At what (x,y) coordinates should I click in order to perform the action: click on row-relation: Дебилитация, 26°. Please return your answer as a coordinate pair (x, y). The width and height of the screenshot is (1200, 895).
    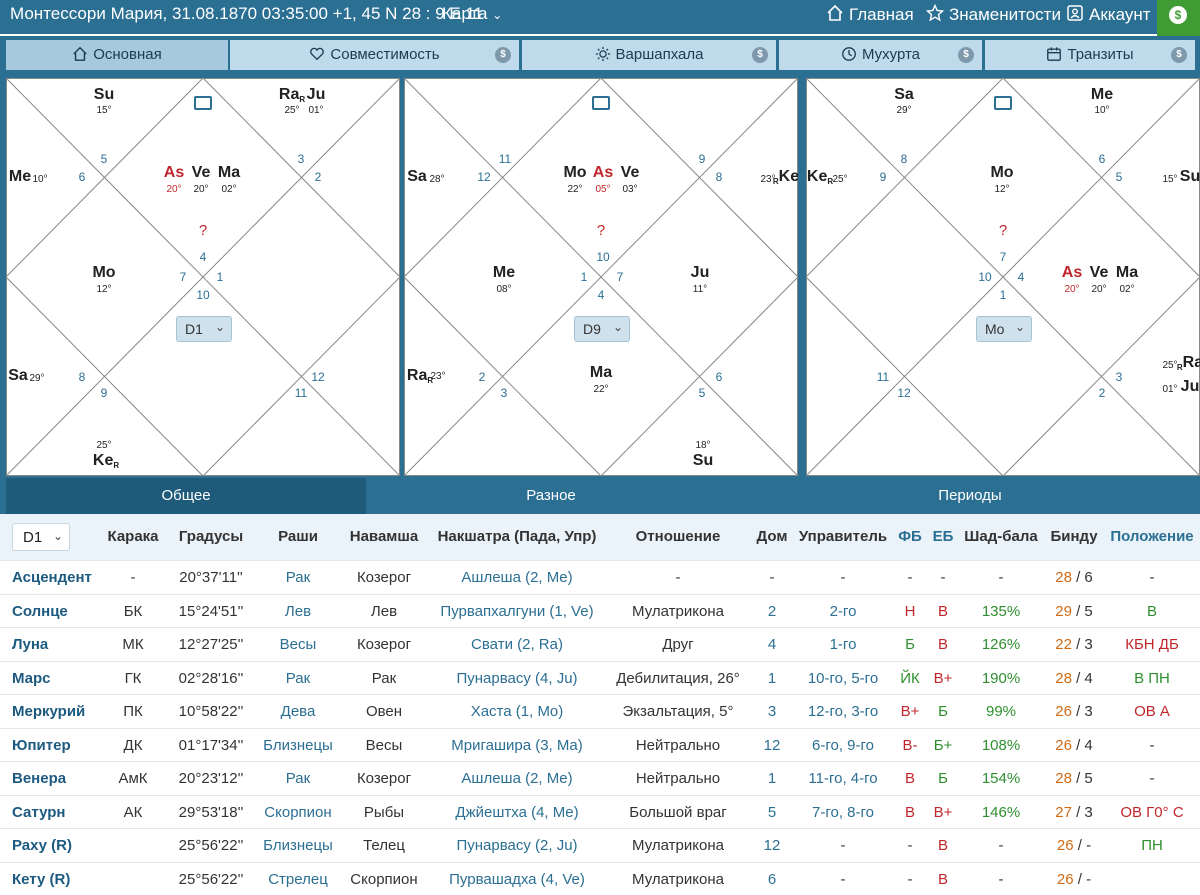
    Looking at the image, I should click on (678, 678).